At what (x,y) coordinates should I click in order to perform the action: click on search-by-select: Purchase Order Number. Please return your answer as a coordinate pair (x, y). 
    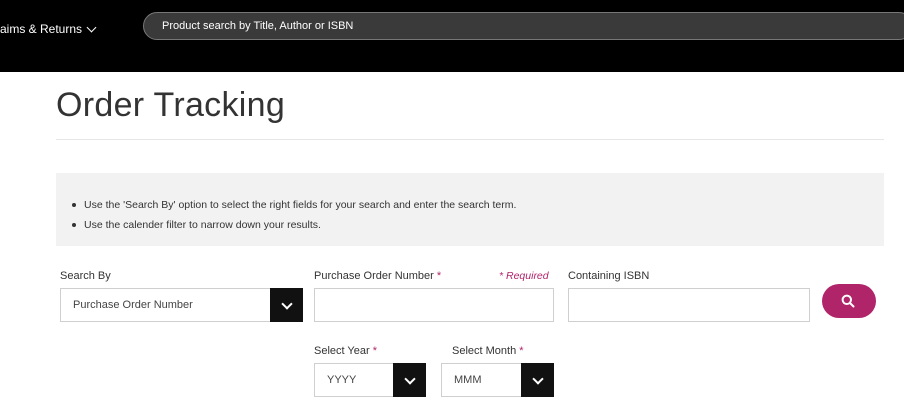
    Looking at the image, I should click on (181, 305).